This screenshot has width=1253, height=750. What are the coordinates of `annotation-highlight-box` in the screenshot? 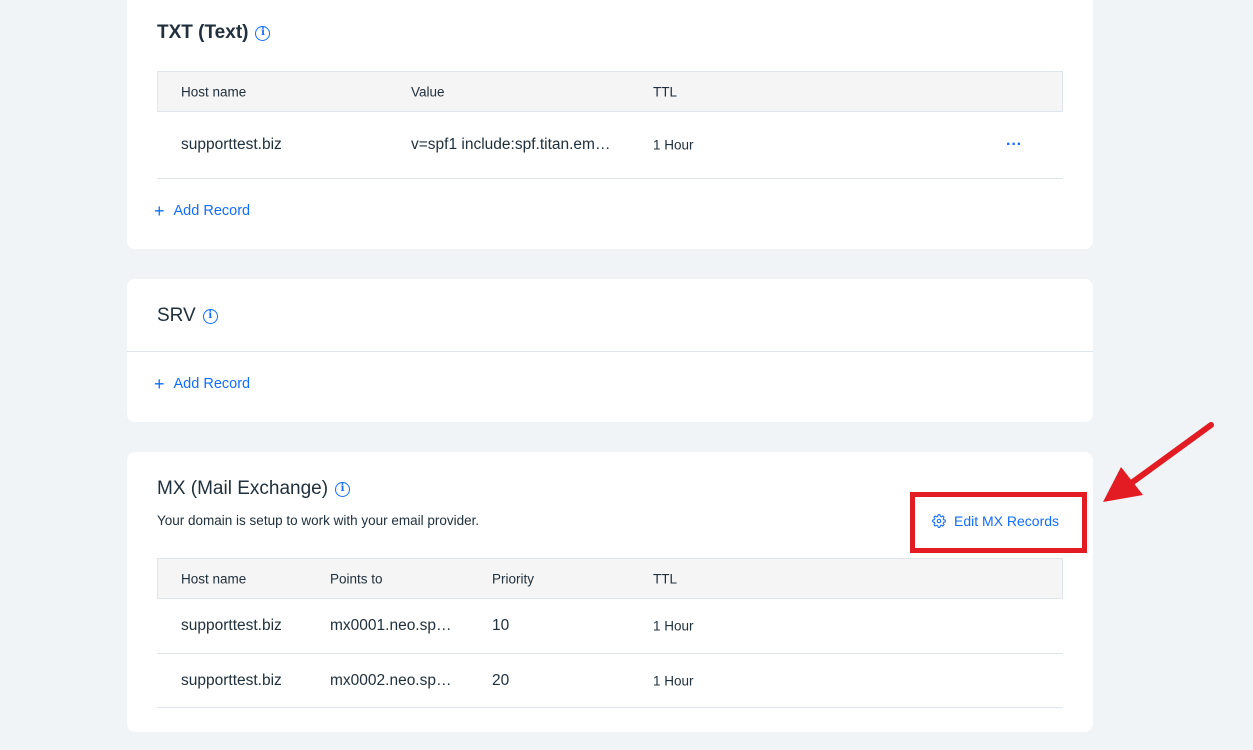 It's located at (998, 522).